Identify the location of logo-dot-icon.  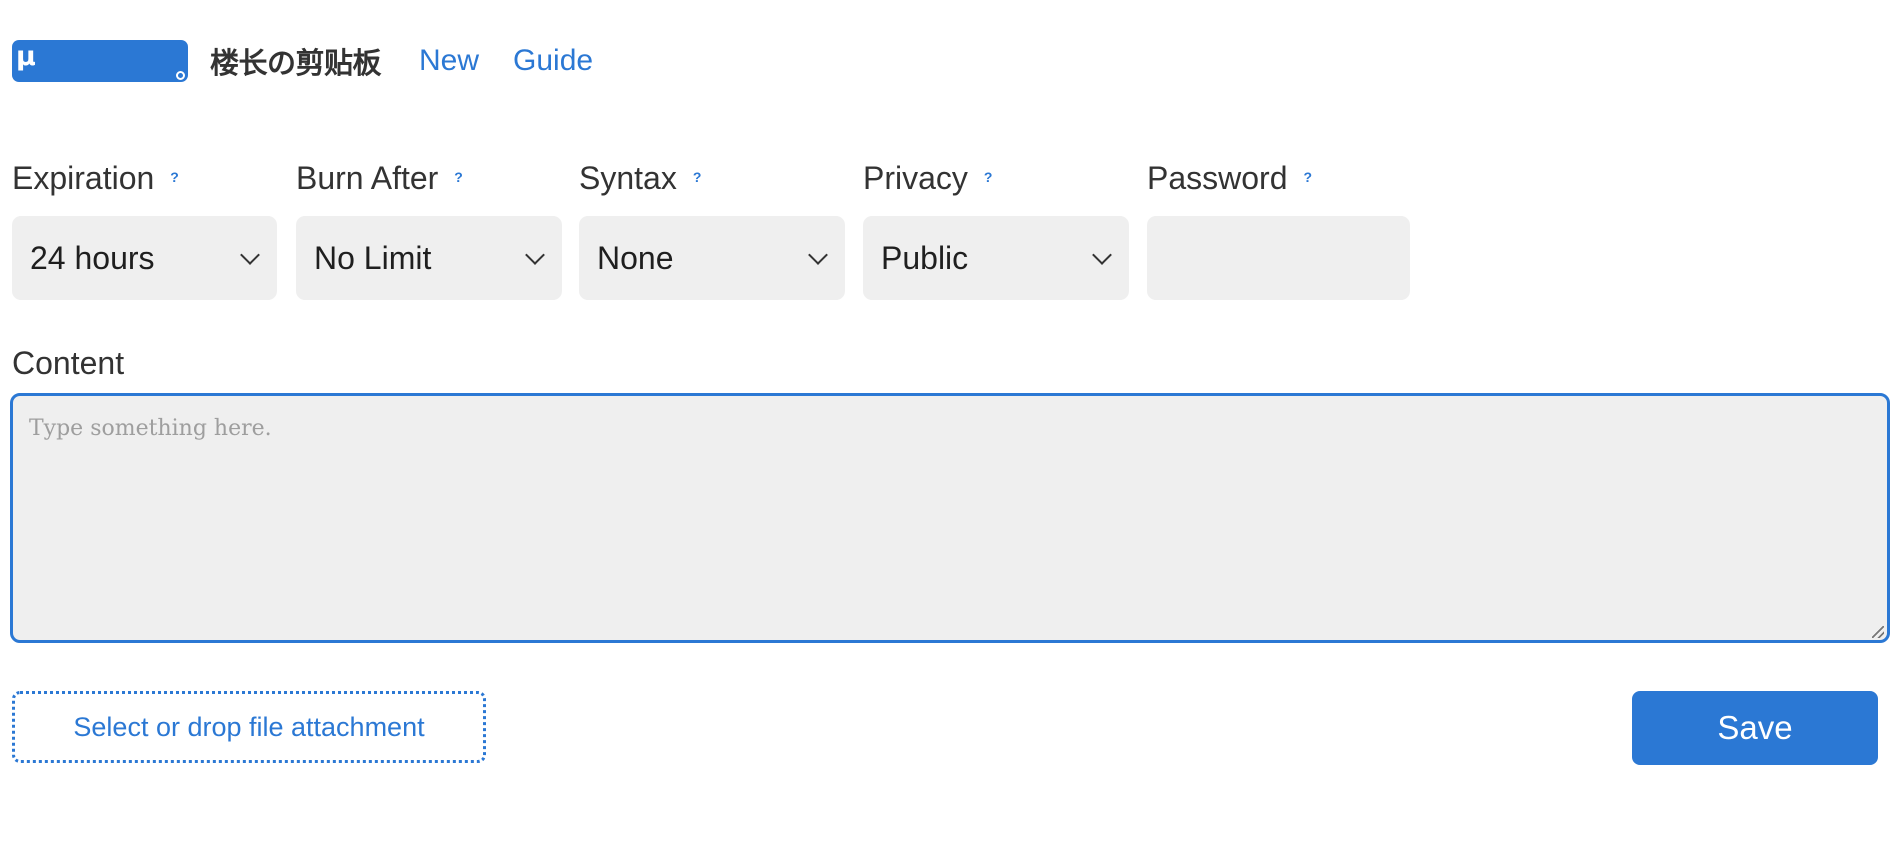
(180, 75).